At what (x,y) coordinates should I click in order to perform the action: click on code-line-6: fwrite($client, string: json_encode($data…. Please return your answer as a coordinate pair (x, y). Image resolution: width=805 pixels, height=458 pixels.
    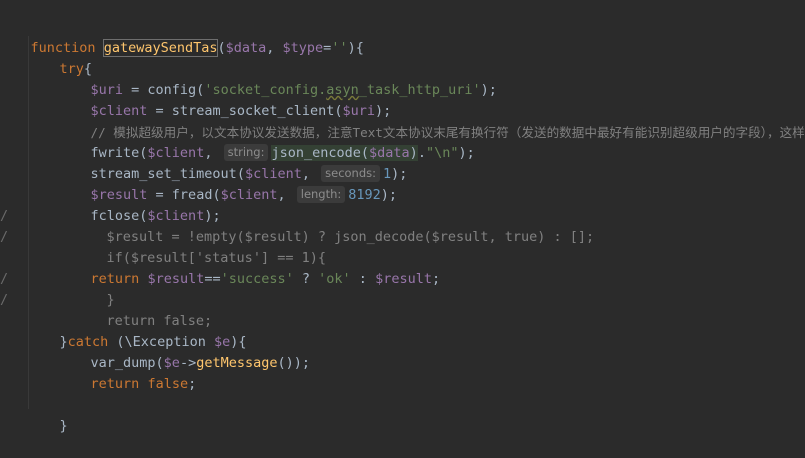
    Looking at the image, I should click on (266, 141).